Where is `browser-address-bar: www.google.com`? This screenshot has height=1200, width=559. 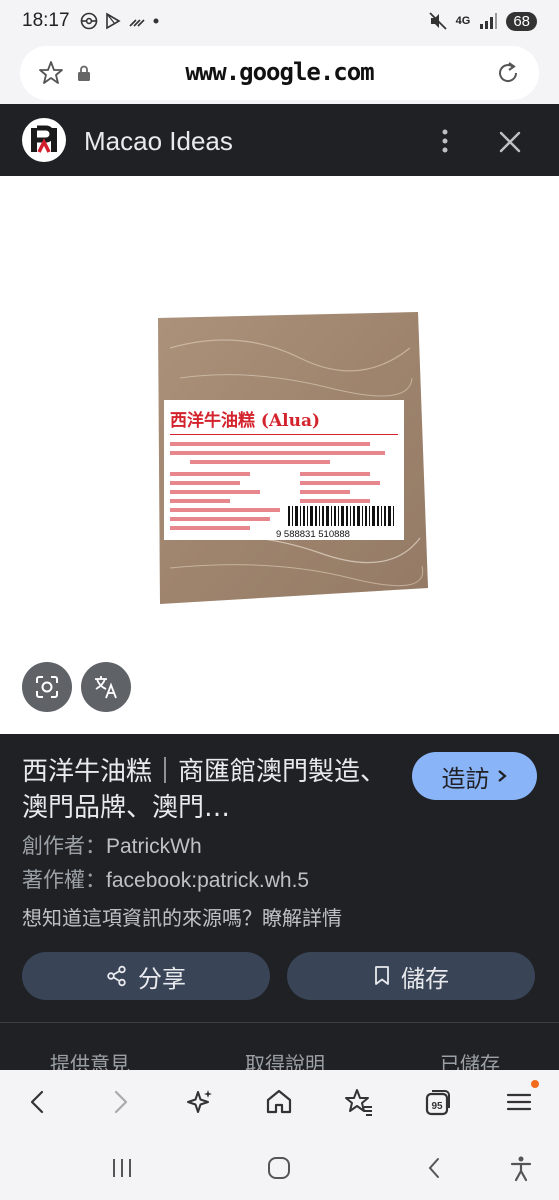 browser-address-bar: www.google.com is located at coordinates (279, 74).